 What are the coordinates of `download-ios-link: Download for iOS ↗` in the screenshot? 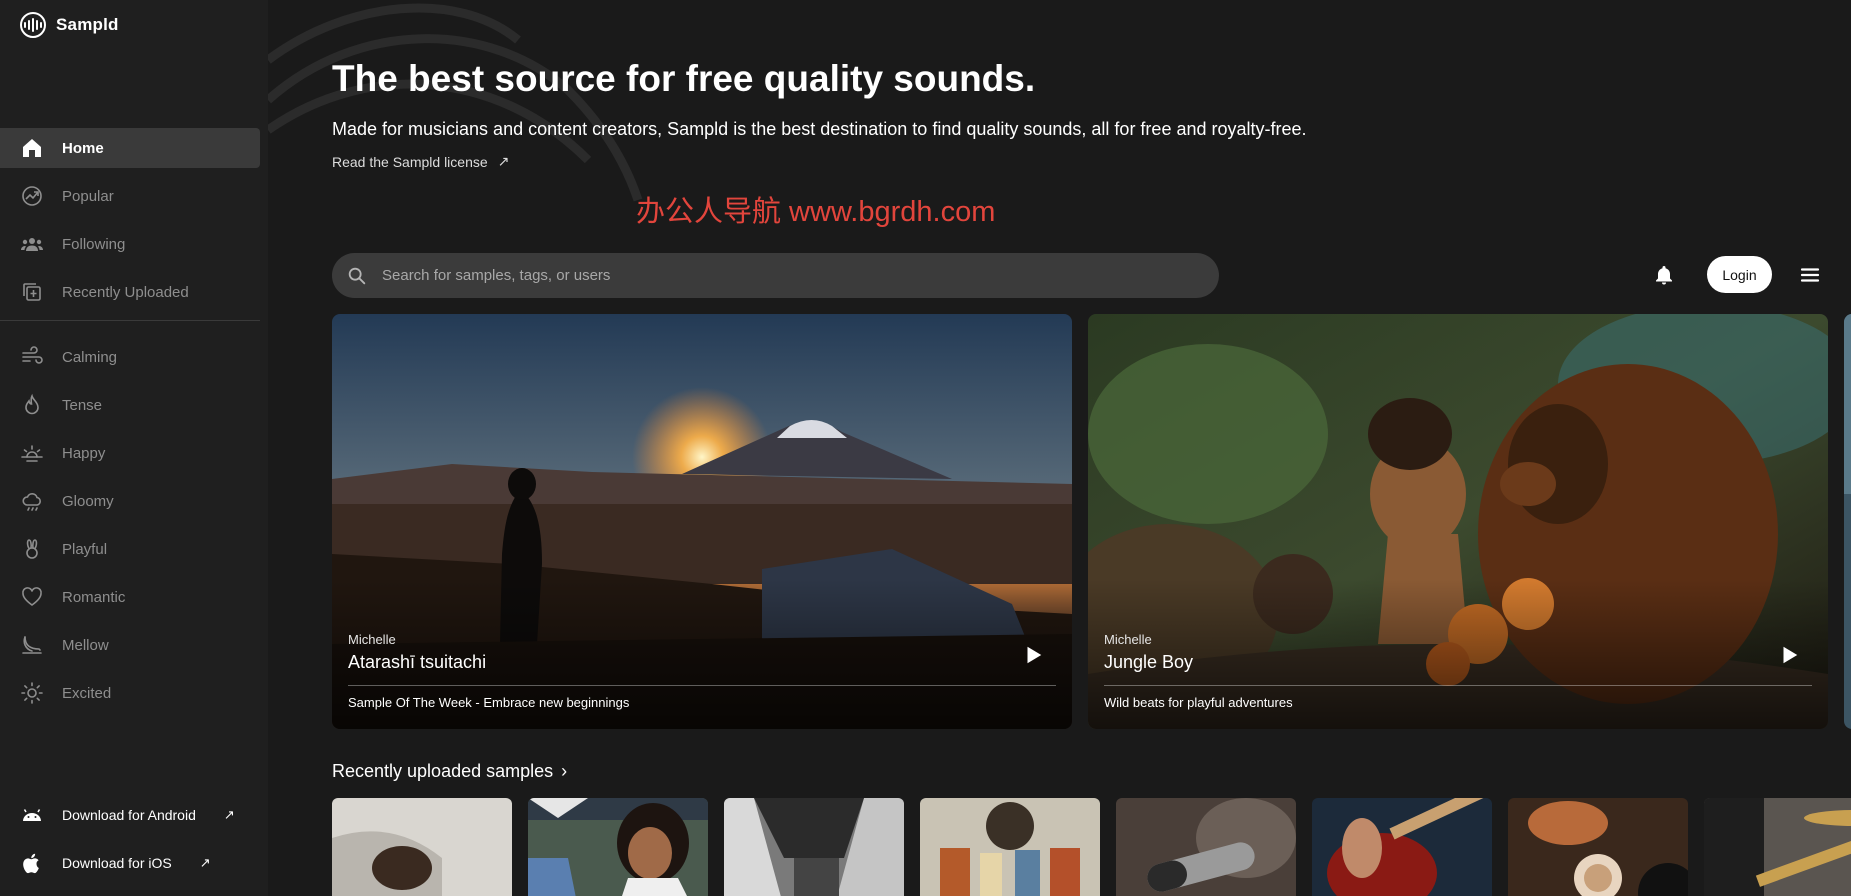 It's located at (130, 863).